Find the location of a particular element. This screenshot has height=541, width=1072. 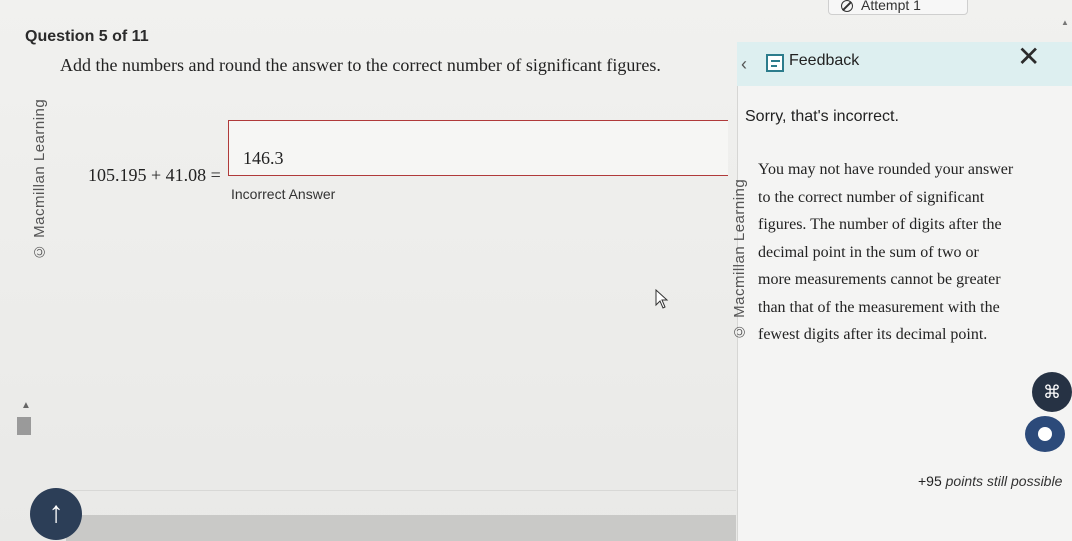

arrow-up-icon: ↑ is located at coordinates (56, 512).